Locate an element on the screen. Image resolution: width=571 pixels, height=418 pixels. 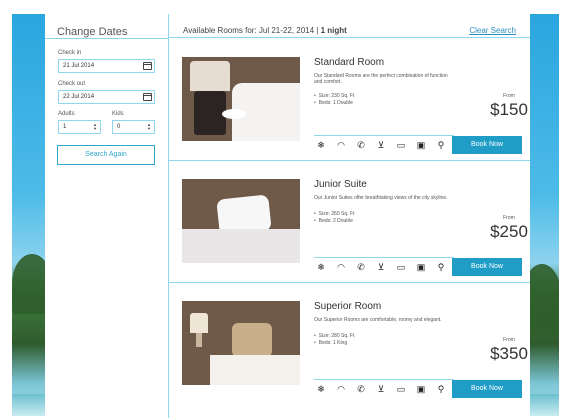
clear-search-link: Clear Search is located at coordinates (492, 30).